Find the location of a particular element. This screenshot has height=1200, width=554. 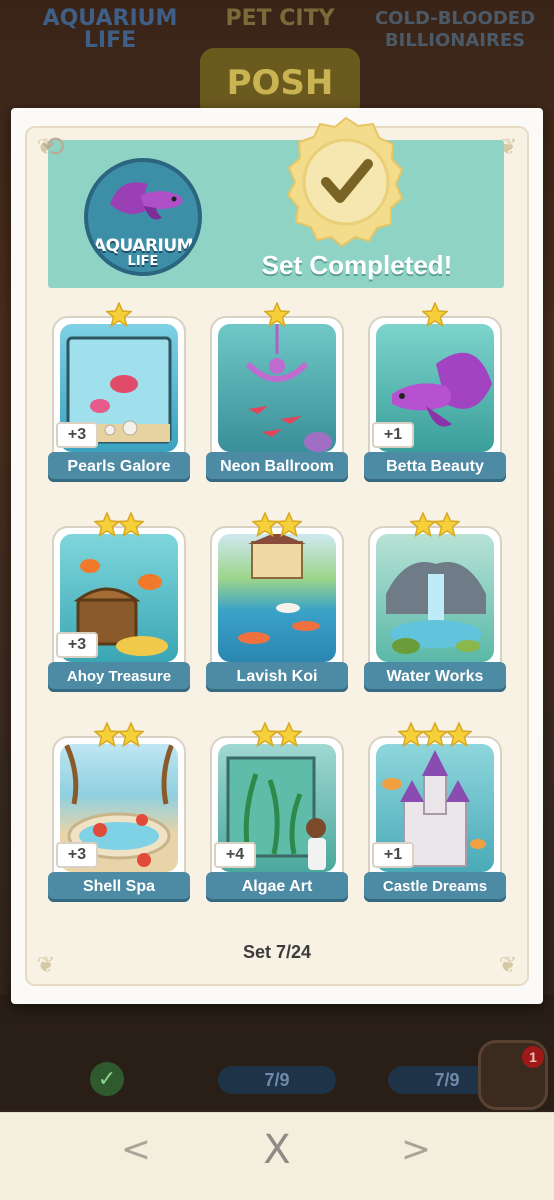

previous-set-button: < is located at coordinates (136, 1150).